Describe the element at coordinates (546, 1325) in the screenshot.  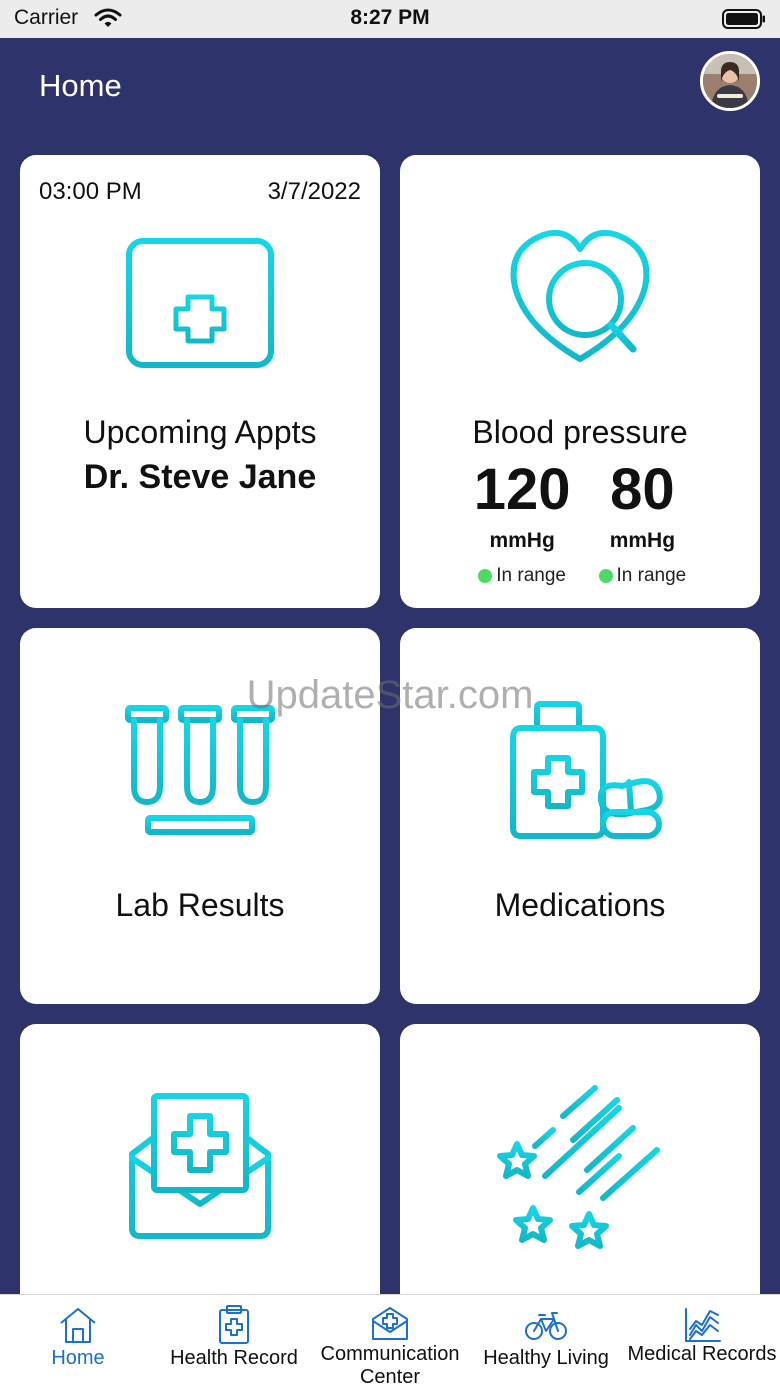
I see `bicycle-icon` at that location.